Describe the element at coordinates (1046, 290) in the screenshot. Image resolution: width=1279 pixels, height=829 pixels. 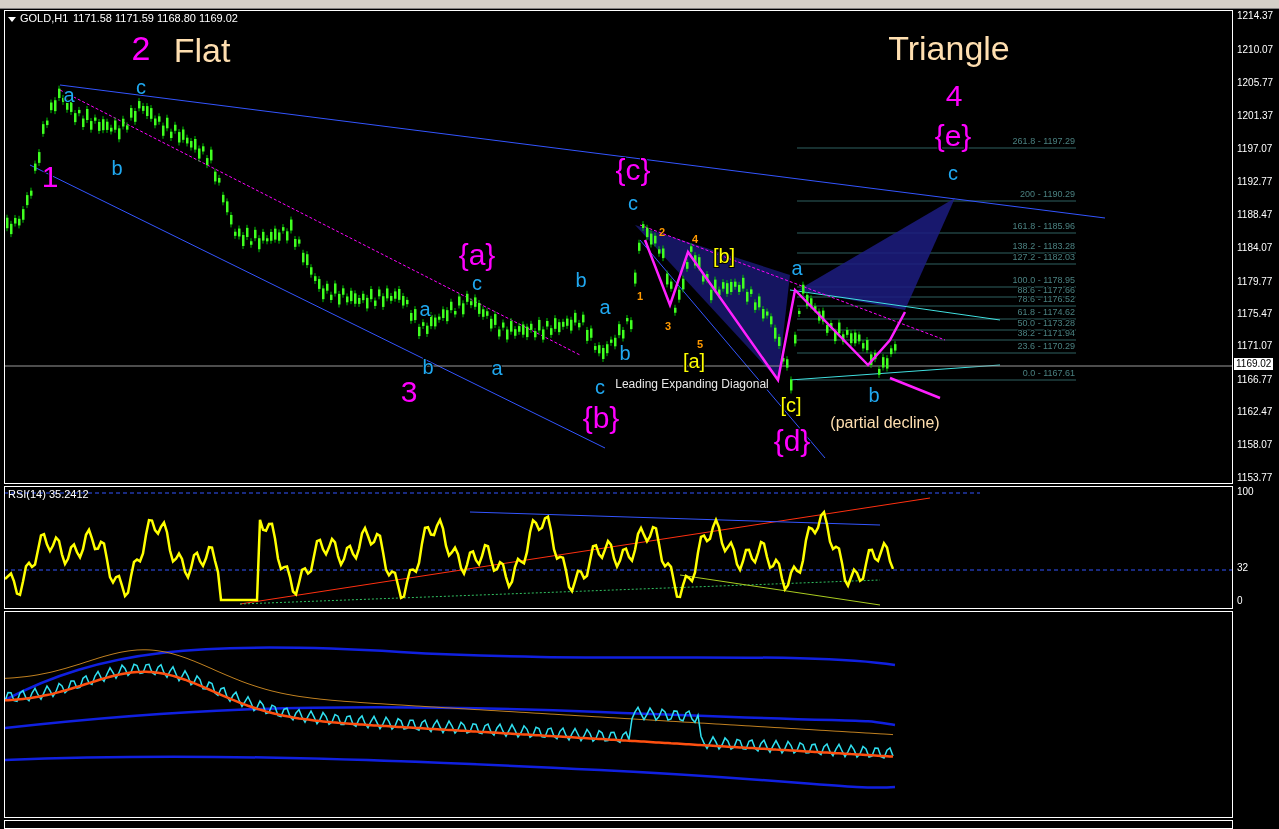
I see `fib-level-label: 88.6 - 1177.66` at that location.